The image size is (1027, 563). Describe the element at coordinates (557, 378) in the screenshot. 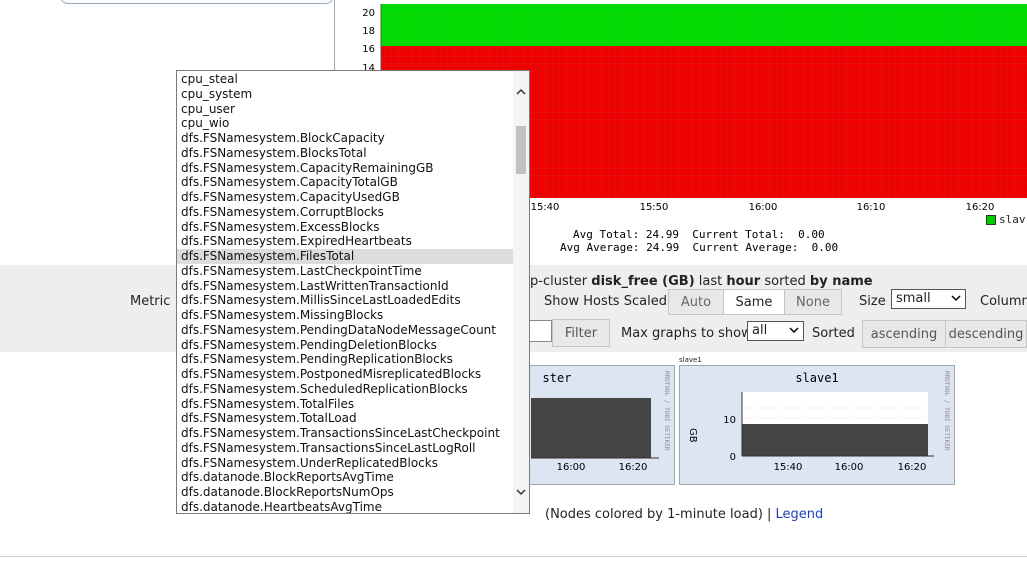

I see `thumbnail-title: ster` at that location.